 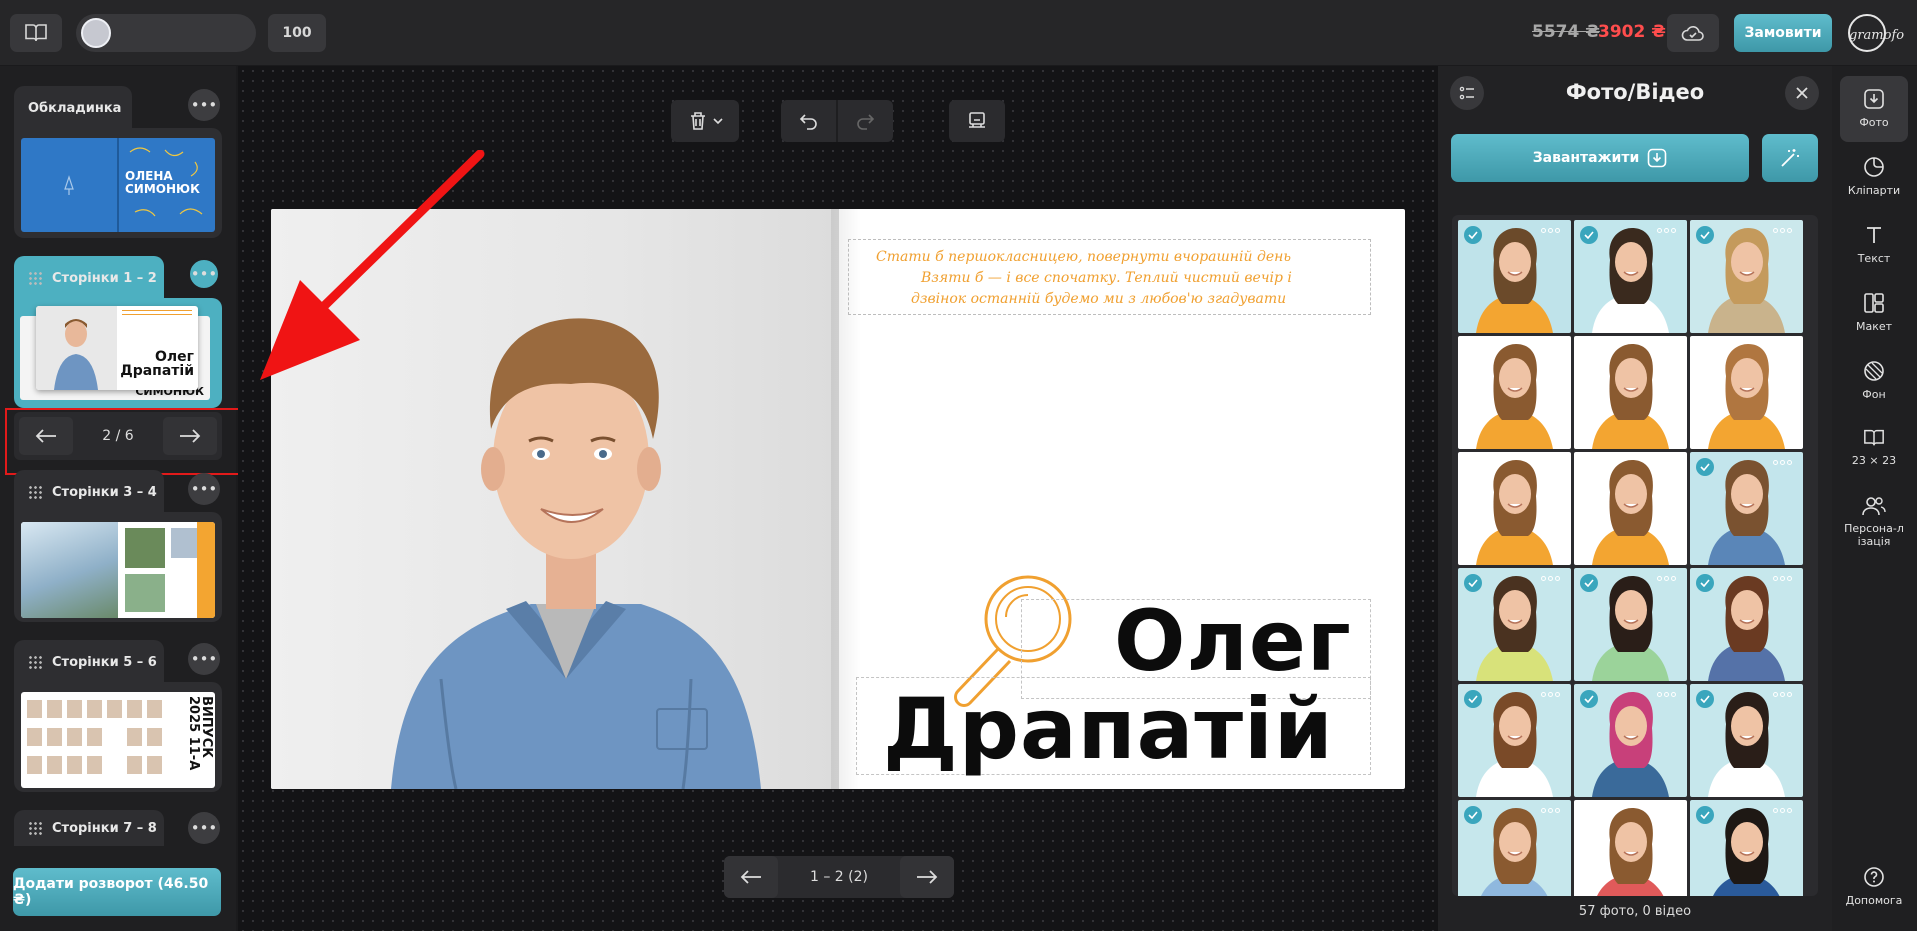 I want to click on rail-background: Фон, so click(x=1874, y=381).